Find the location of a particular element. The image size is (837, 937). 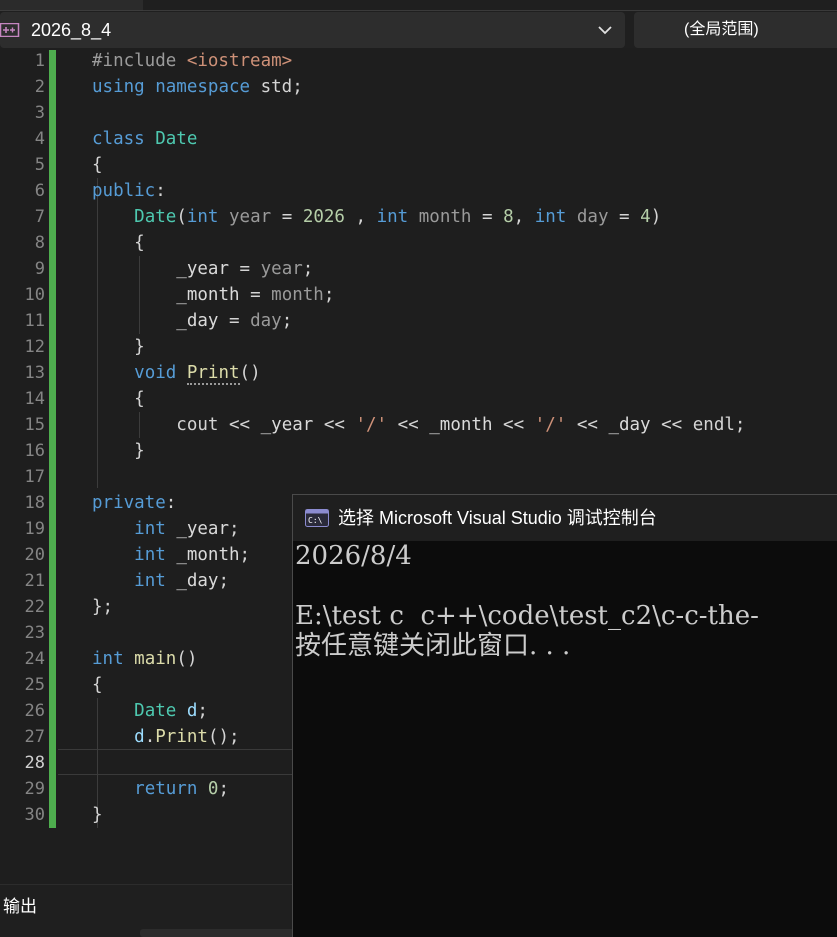

code-line: int _year; is located at coordinates (165, 529).